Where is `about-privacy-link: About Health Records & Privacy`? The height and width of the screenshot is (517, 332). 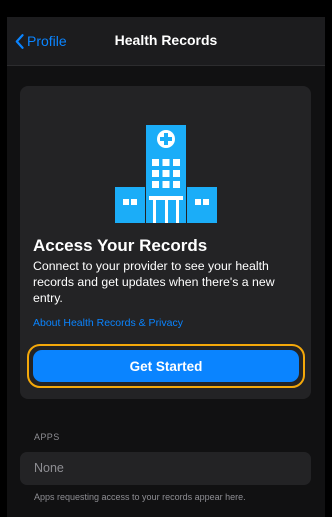 about-privacy-link: About Health Records & Privacy is located at coordinates (108, 323).